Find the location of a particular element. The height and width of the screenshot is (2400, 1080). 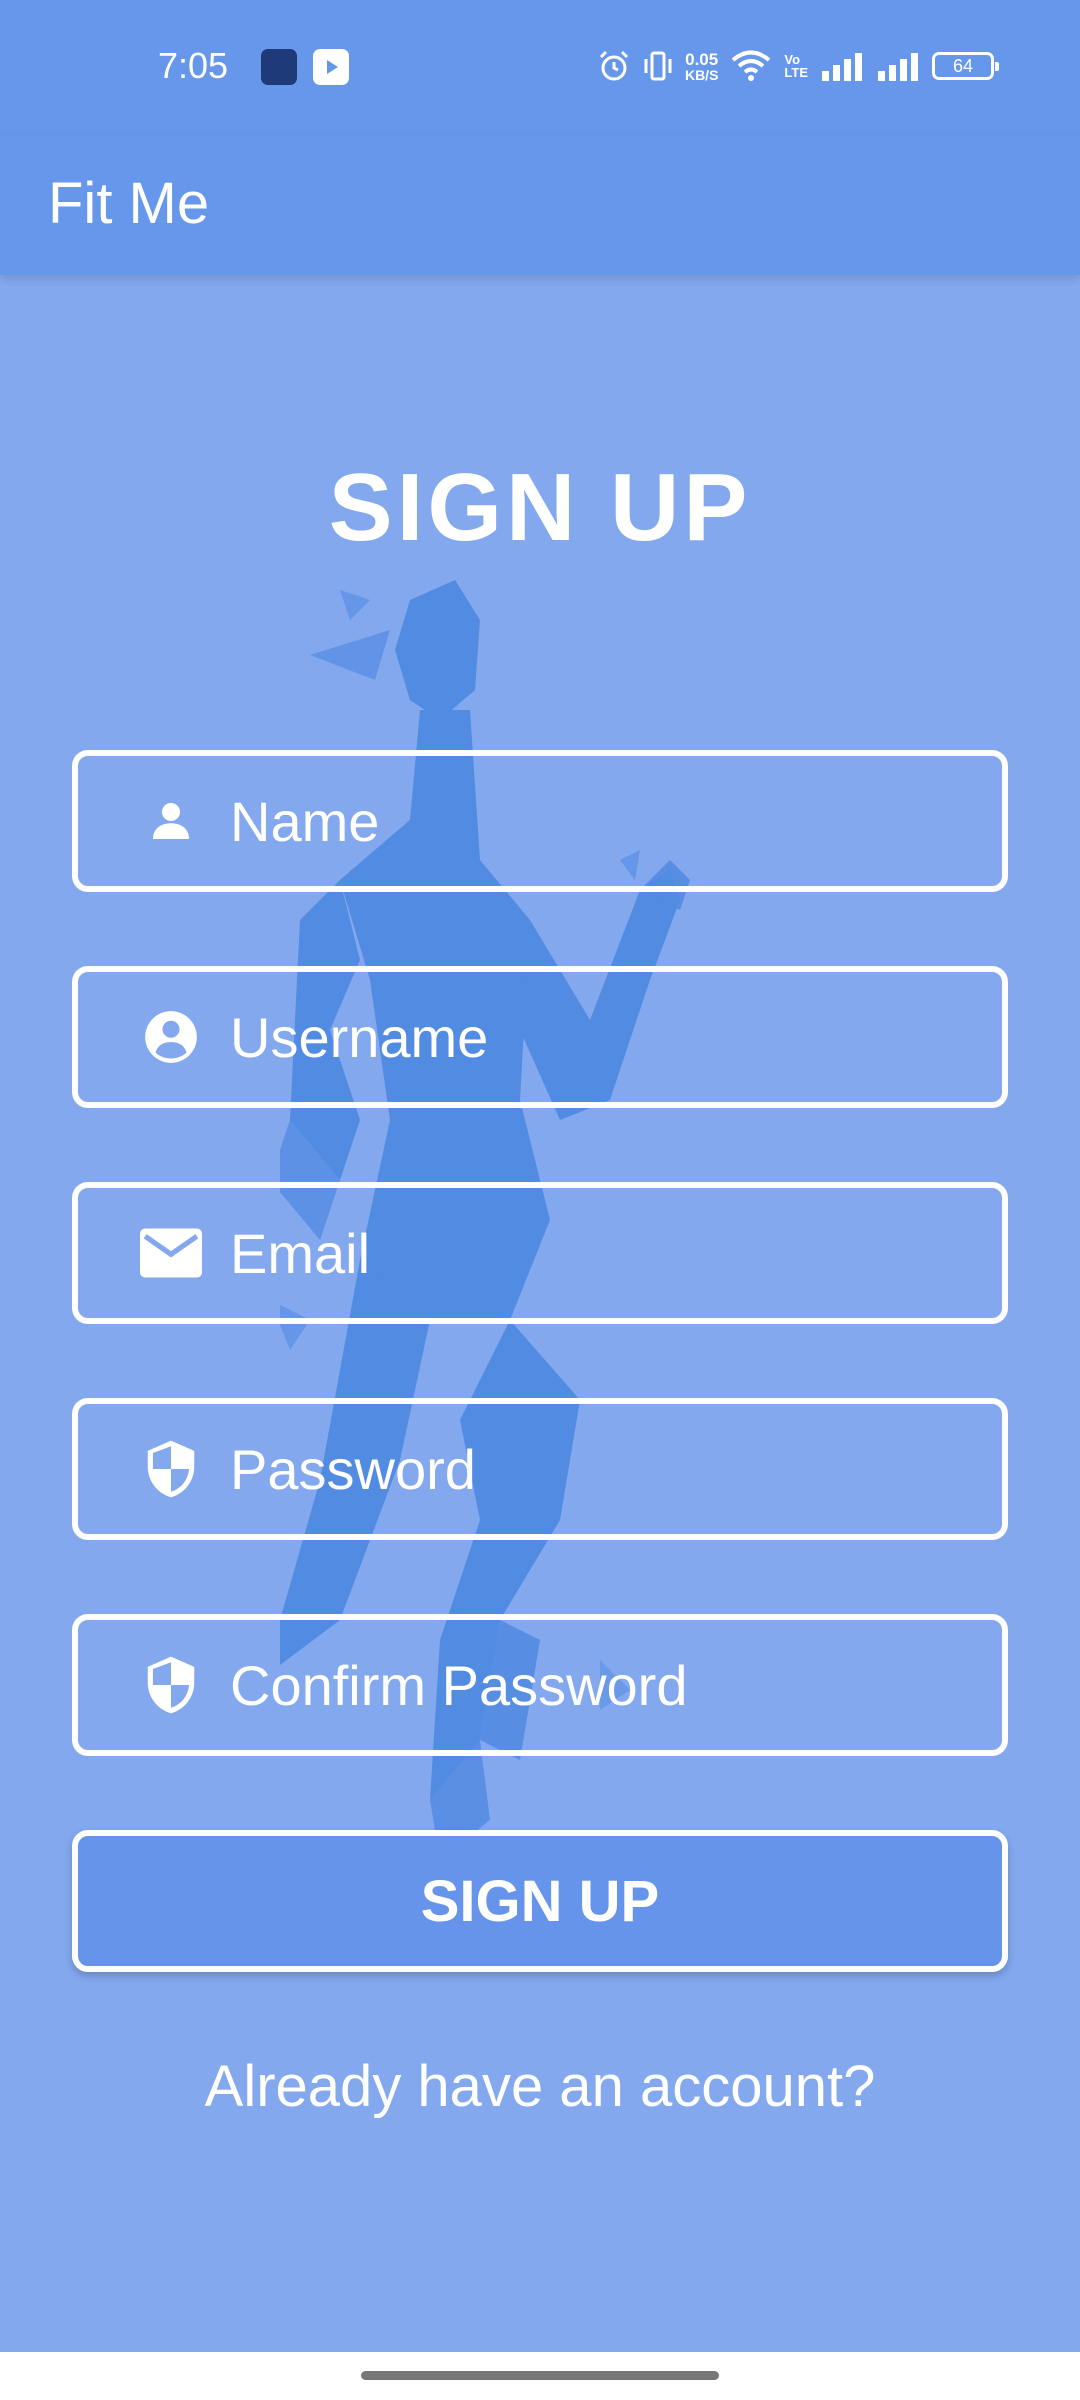

app-bar: Fit Me is located at coordinates (540, 205).